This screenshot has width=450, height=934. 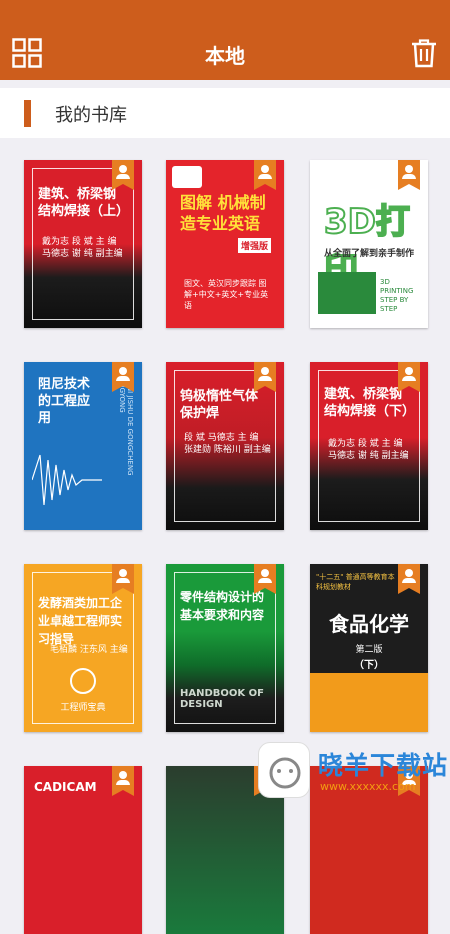 What do you see at coordinates (255, 245) in the screenshot?
I see `edition-badge: 增强版` at bounding box center [255, 245].